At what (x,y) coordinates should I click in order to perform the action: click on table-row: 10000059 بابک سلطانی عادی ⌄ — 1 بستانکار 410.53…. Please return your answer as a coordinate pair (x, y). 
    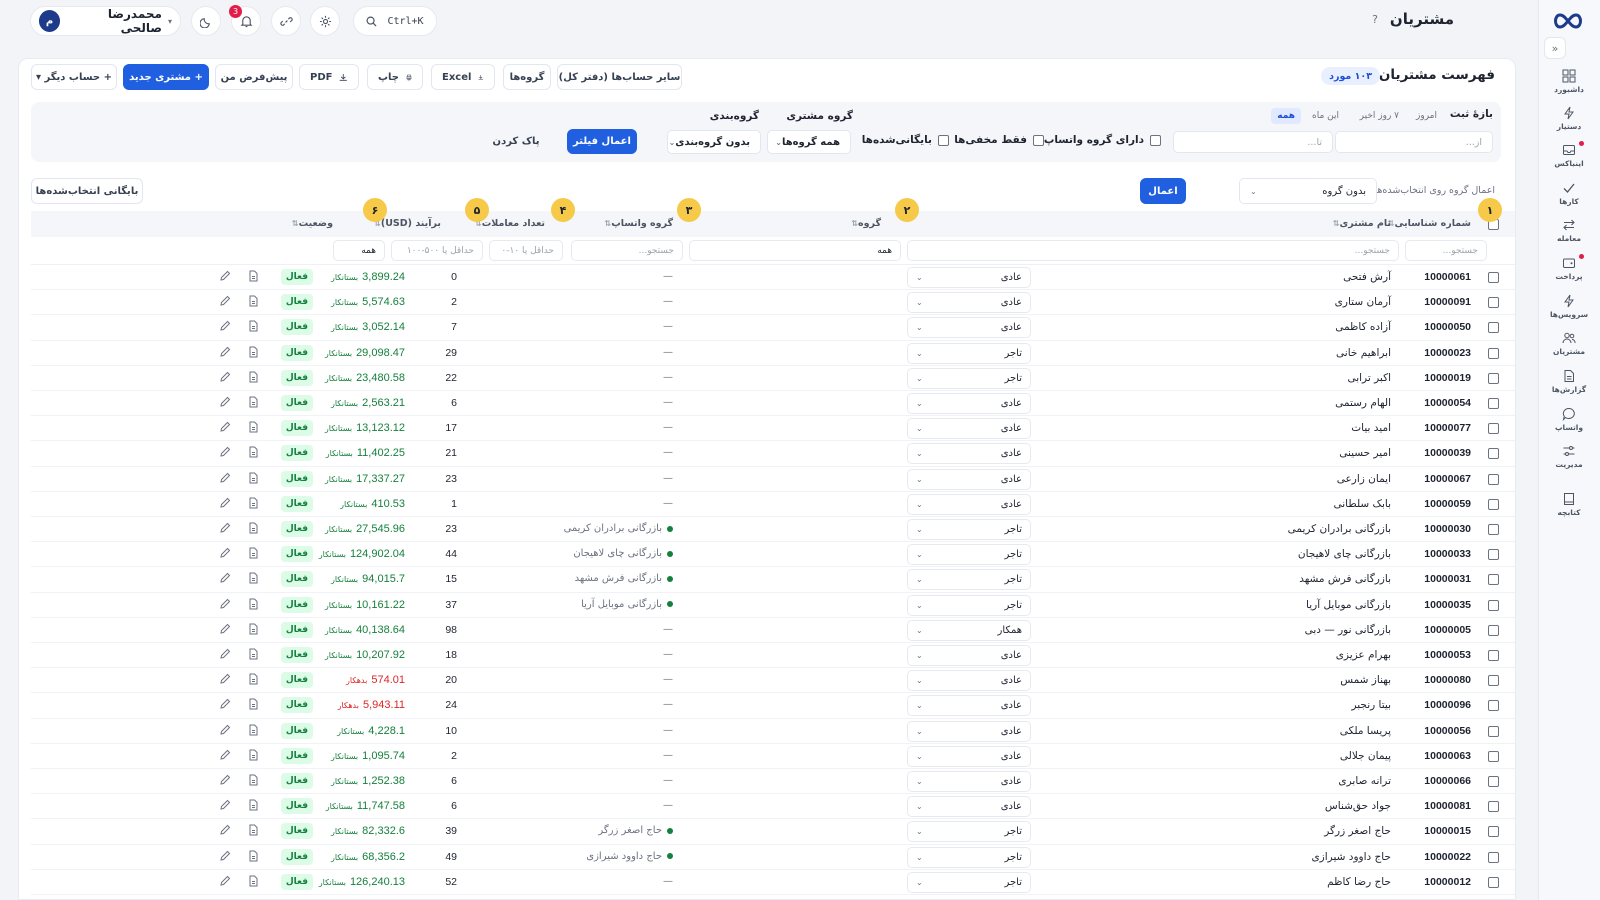
    Looking at the image, I should click on (773, 504).